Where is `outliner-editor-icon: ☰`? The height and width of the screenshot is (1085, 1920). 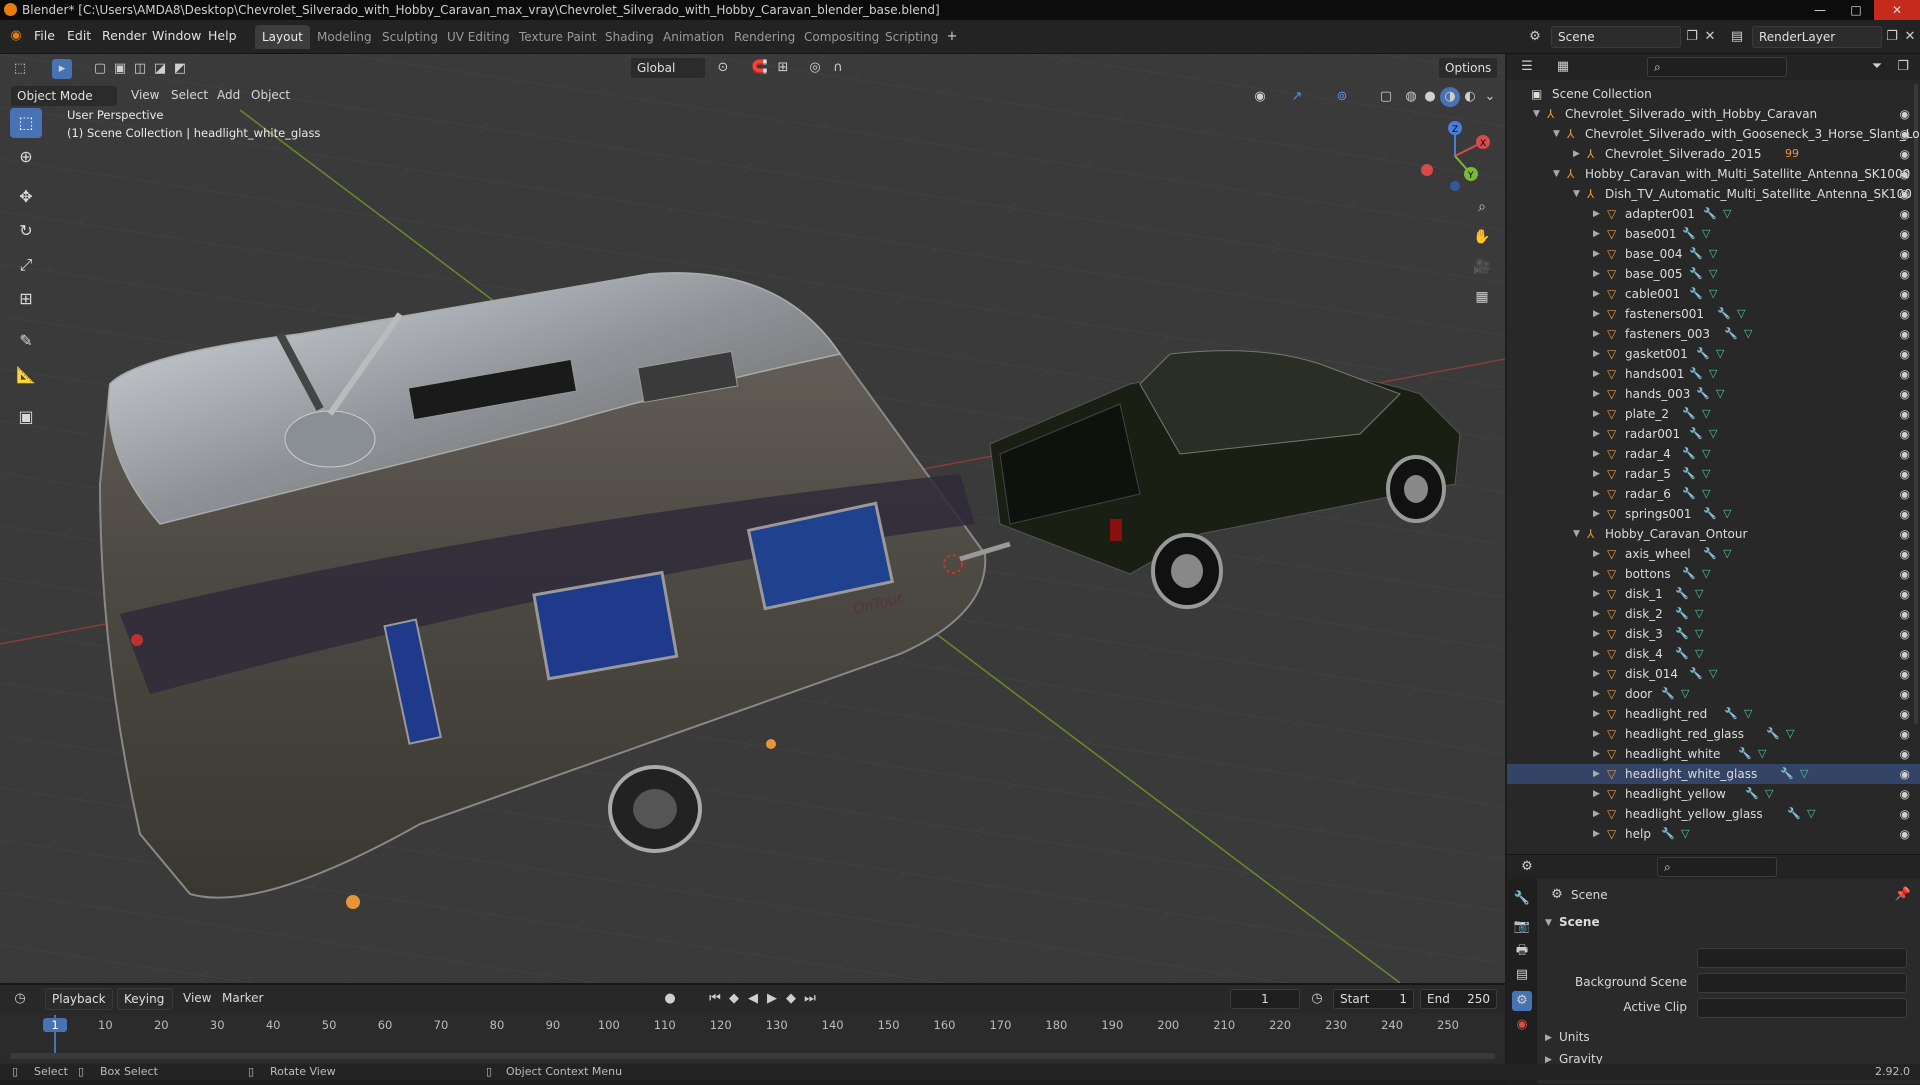 outliner-editor-icon: ☰ is located at coordinates (1527, 67).